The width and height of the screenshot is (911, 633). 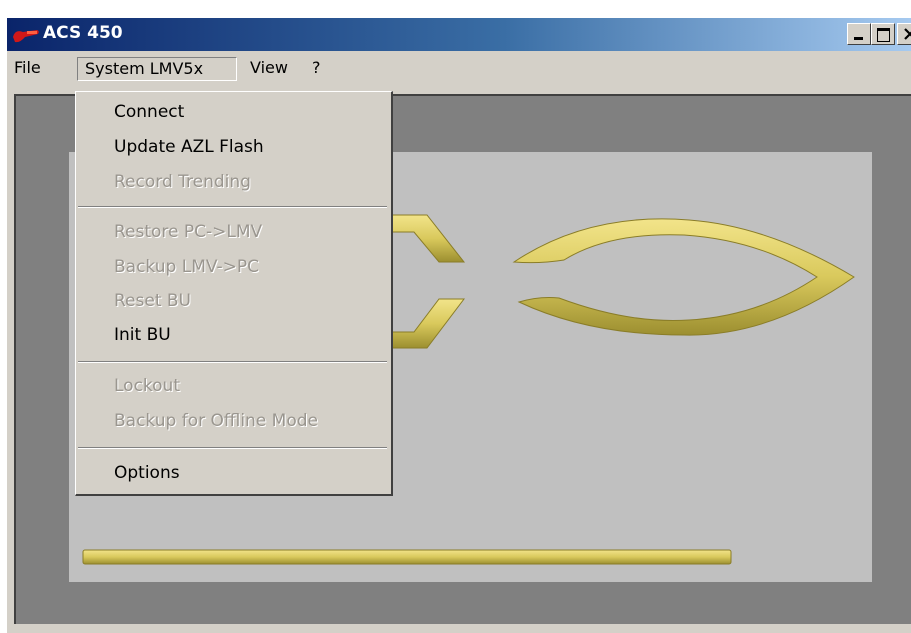 What do you see at coordinates (26, 36) in the screenshot?
I see `app-icon` at bounding box center [26, 36].